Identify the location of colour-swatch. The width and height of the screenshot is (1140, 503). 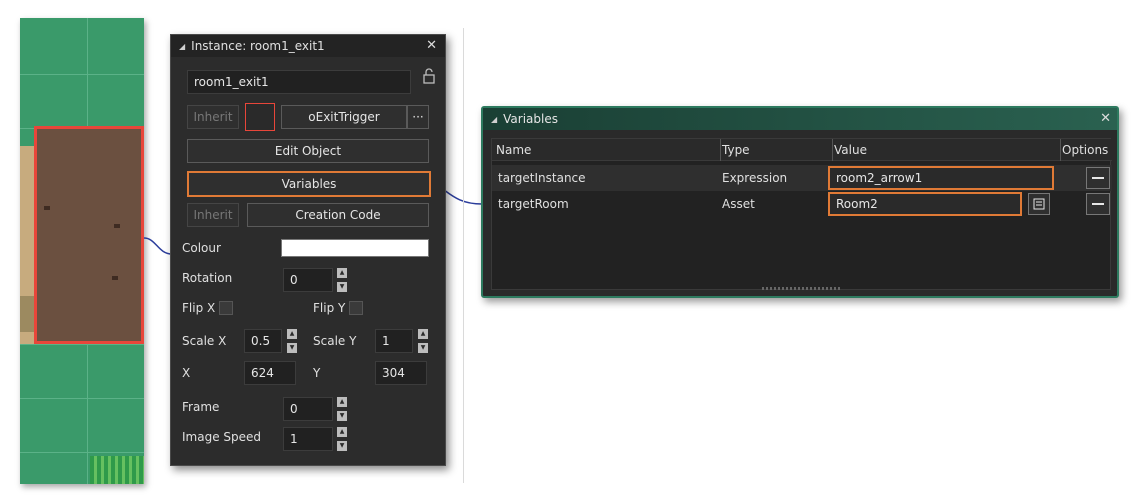
(355, 248).